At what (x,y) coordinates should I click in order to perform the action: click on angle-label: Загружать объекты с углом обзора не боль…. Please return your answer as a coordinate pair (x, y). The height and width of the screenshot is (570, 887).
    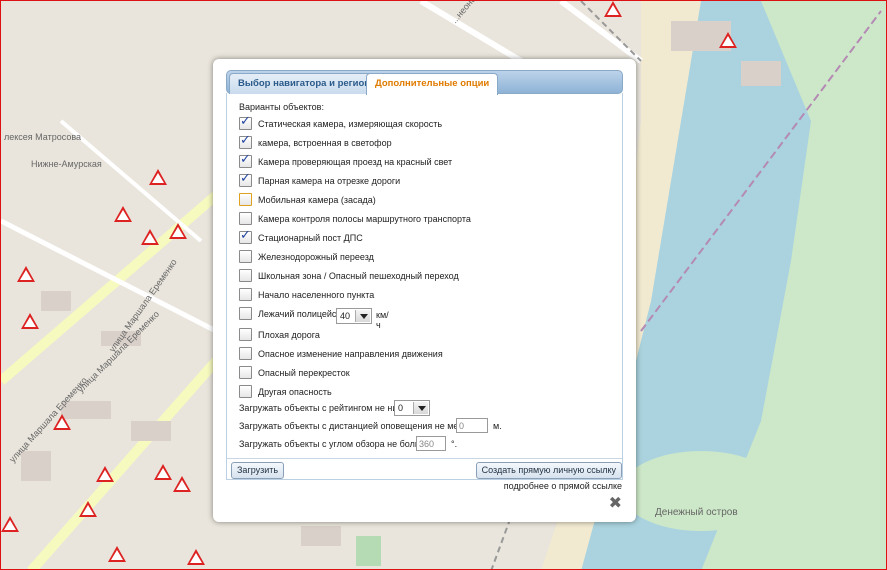
    Looking at the image, I should click on (337, 444).